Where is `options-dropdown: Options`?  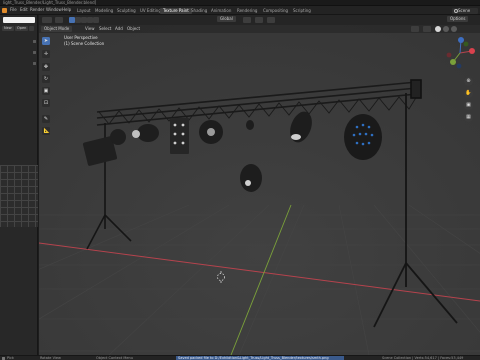 options-dropdown: Options is located at coordinates (458, 19).